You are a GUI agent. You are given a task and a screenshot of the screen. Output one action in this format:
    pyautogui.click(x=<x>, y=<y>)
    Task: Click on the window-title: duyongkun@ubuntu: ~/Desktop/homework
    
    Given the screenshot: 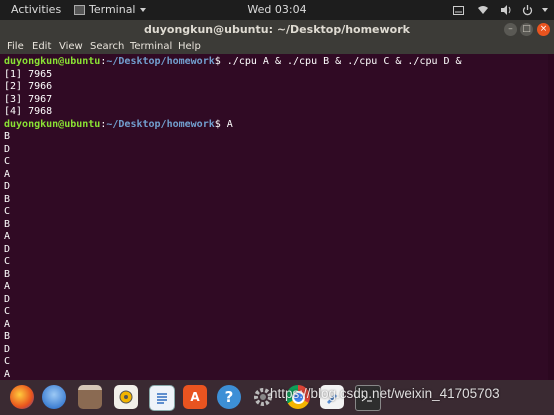 What is the action you would take?
    pyautogui.click(x=277, y=29)
    